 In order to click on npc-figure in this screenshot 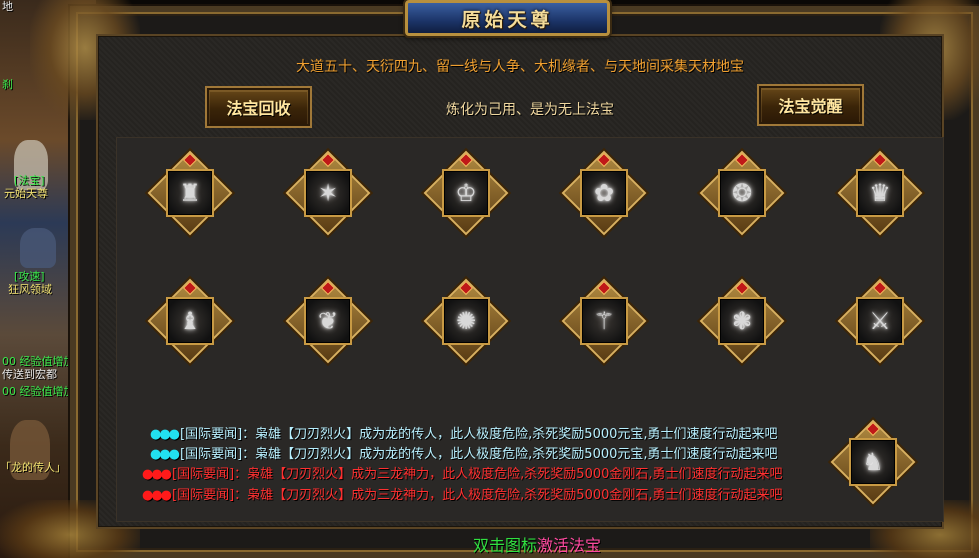, I will do `click(38, 248)`.